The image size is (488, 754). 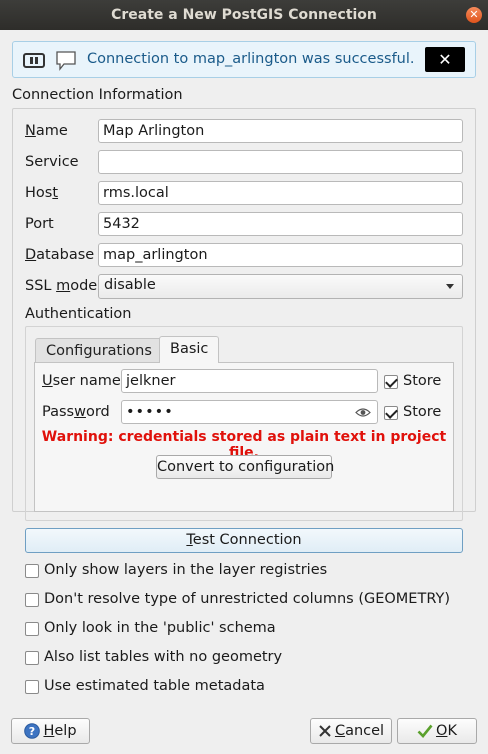 I want to click on username-store-label: Store, so click(x=422, y=381).